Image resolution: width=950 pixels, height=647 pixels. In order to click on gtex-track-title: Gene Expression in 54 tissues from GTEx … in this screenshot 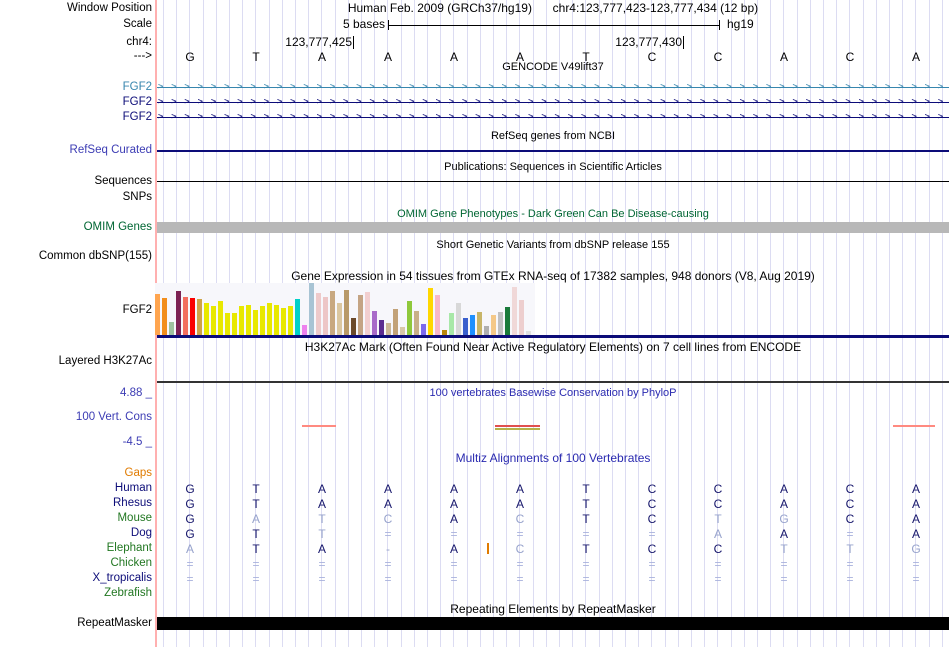, I will do `click(553, 276)`.